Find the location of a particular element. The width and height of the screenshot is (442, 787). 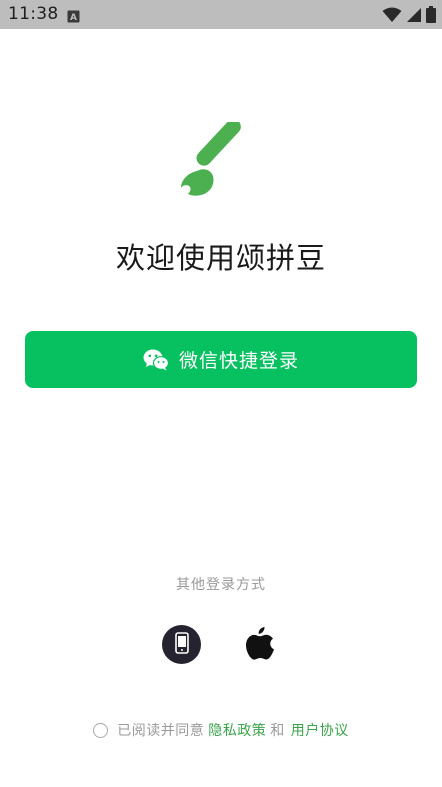

agree-radio is located at coordinates (101, 730).